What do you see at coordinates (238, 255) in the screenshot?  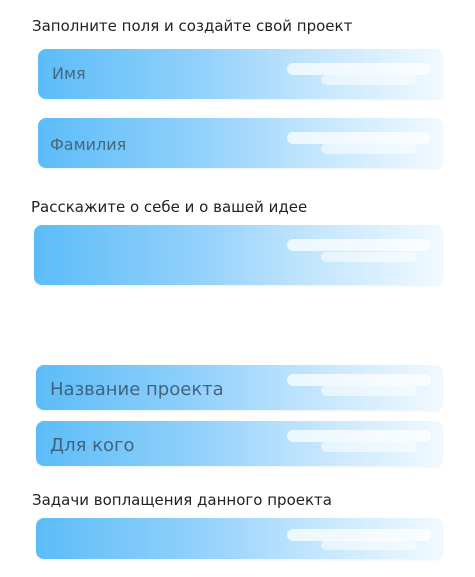 I see `about-textarea` at bounding box center [238, 255].